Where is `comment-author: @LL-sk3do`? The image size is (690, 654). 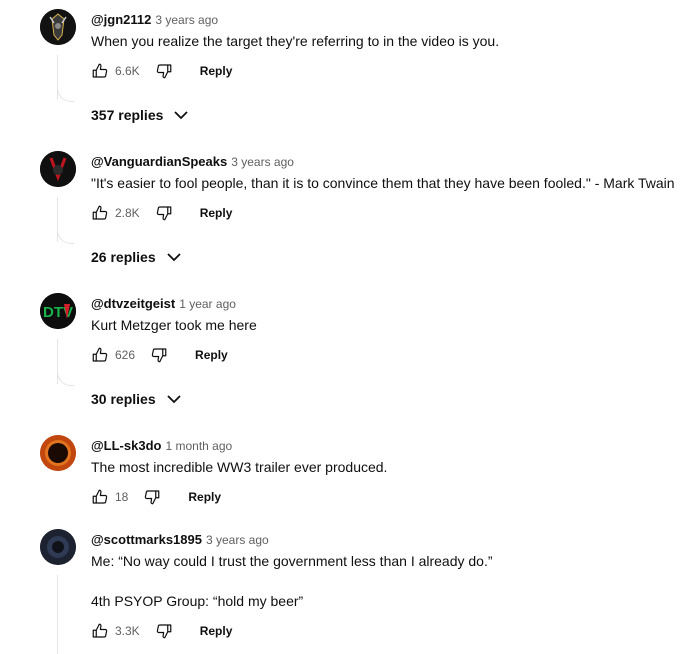
comment-author: @LL-sk3do is located at coordinates (126, 445).